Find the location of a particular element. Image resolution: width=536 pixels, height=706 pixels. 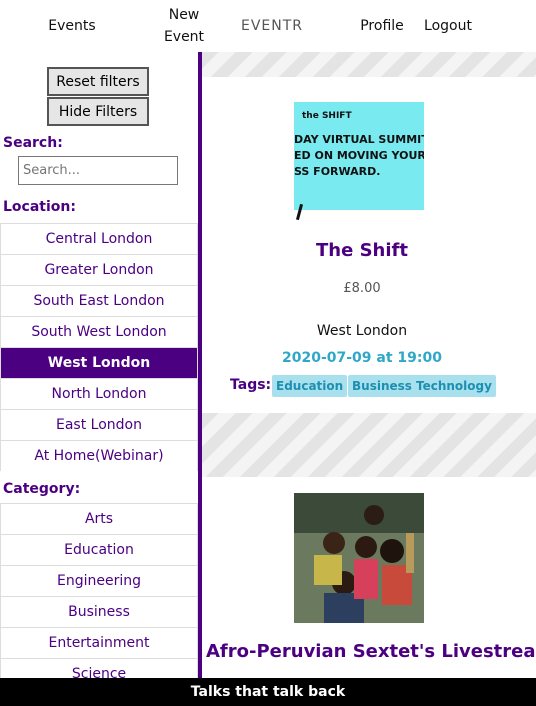

event-title: The Shift is located at coordinates (362, 250).